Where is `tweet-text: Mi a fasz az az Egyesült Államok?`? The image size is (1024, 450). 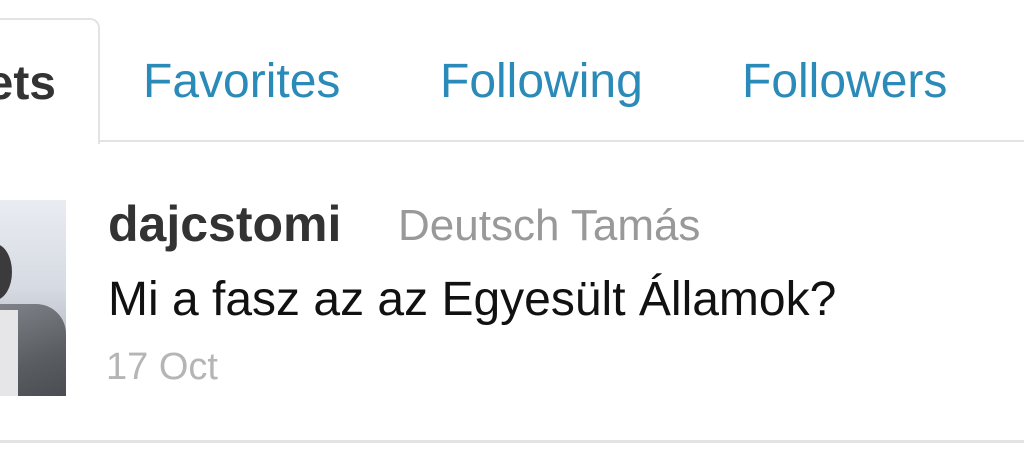
tweet-text: Mi a fasz az az Egyesült Államok? is located at coordinates (472, 299).